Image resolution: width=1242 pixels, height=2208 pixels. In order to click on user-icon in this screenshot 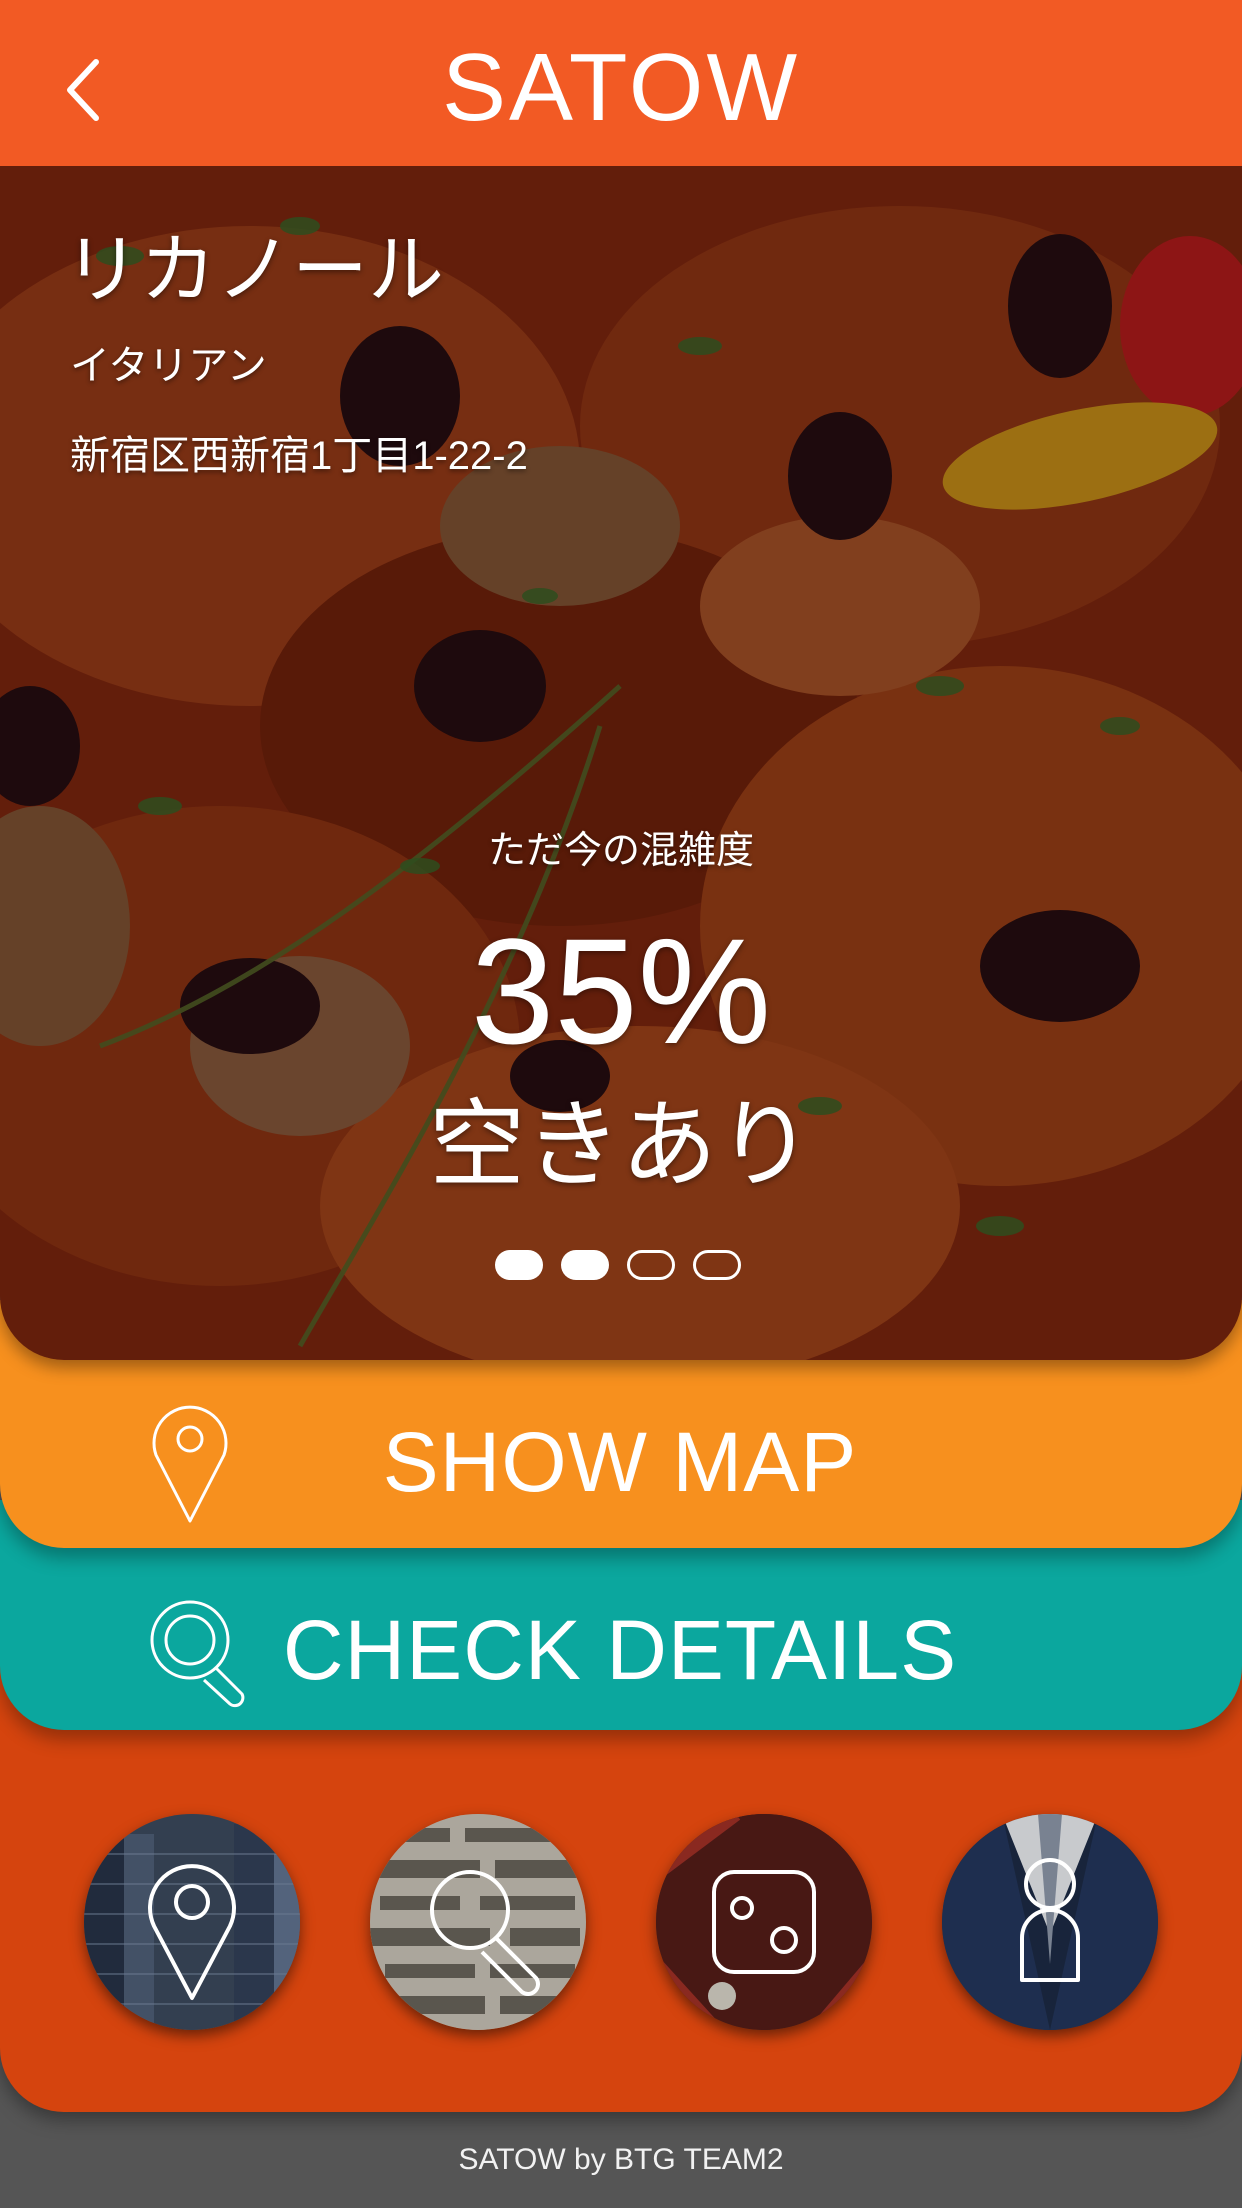, I will do `click(1050, 1922)`.